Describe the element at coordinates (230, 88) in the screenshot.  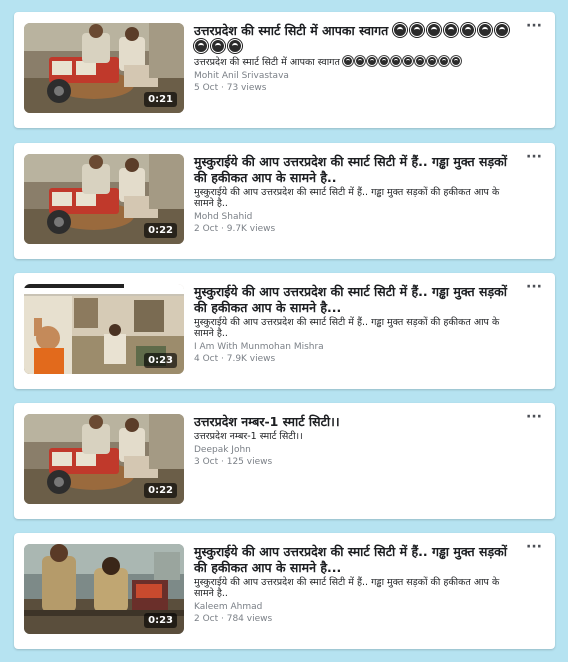
I see `video-meta: 5 Oct · 73 views` at that location.